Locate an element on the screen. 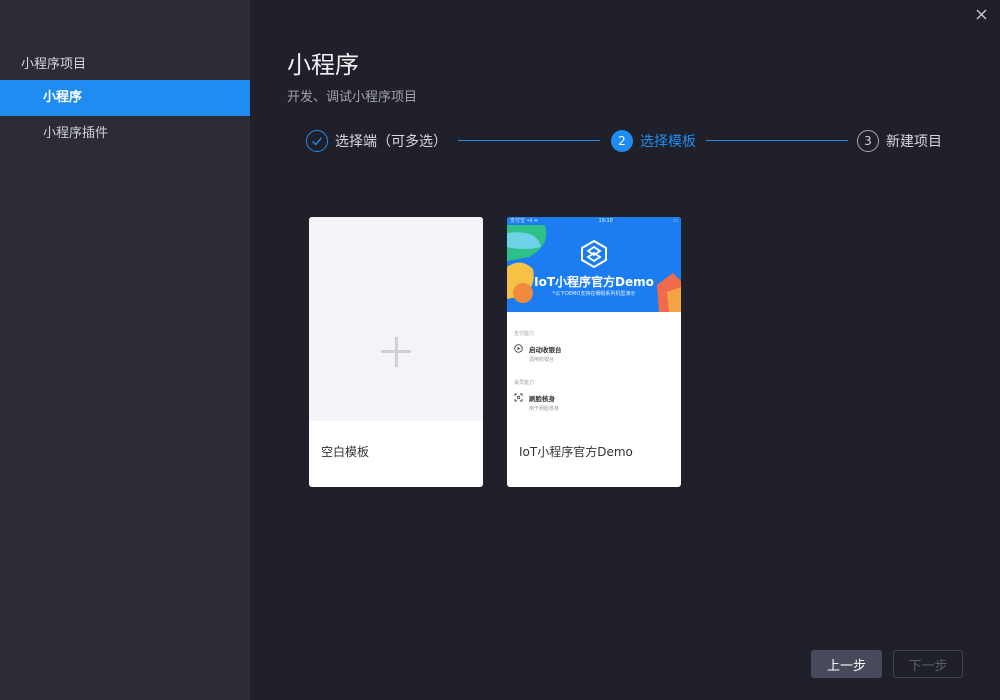  step-done-icon is located at coordinates (317, 141).